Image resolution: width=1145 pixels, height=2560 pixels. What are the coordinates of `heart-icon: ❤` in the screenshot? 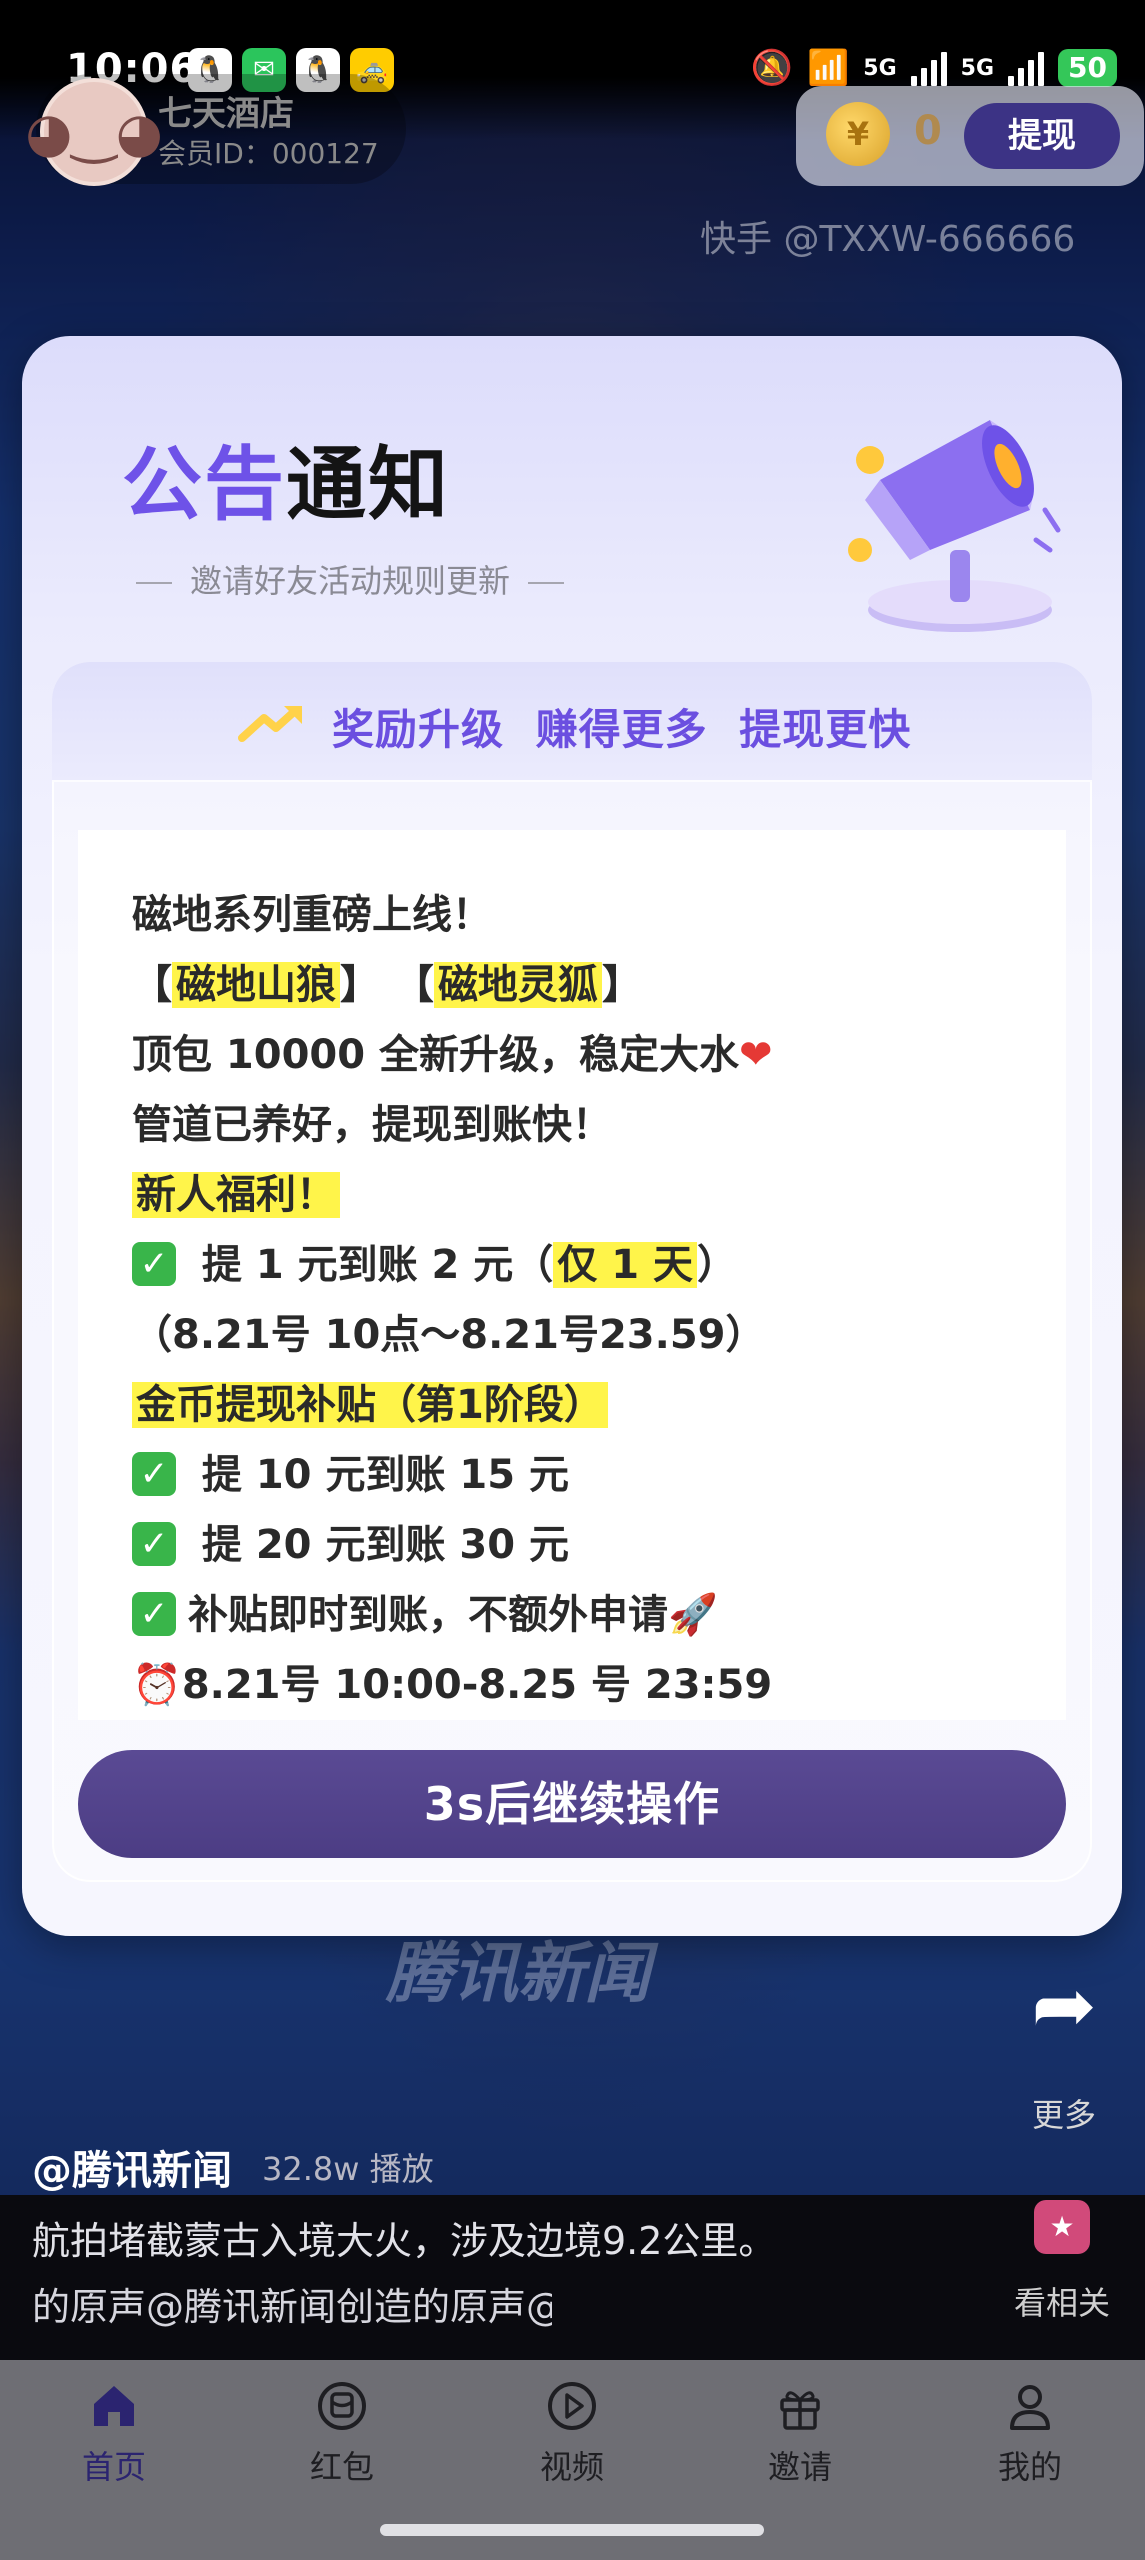 It's located at (756, 1055).